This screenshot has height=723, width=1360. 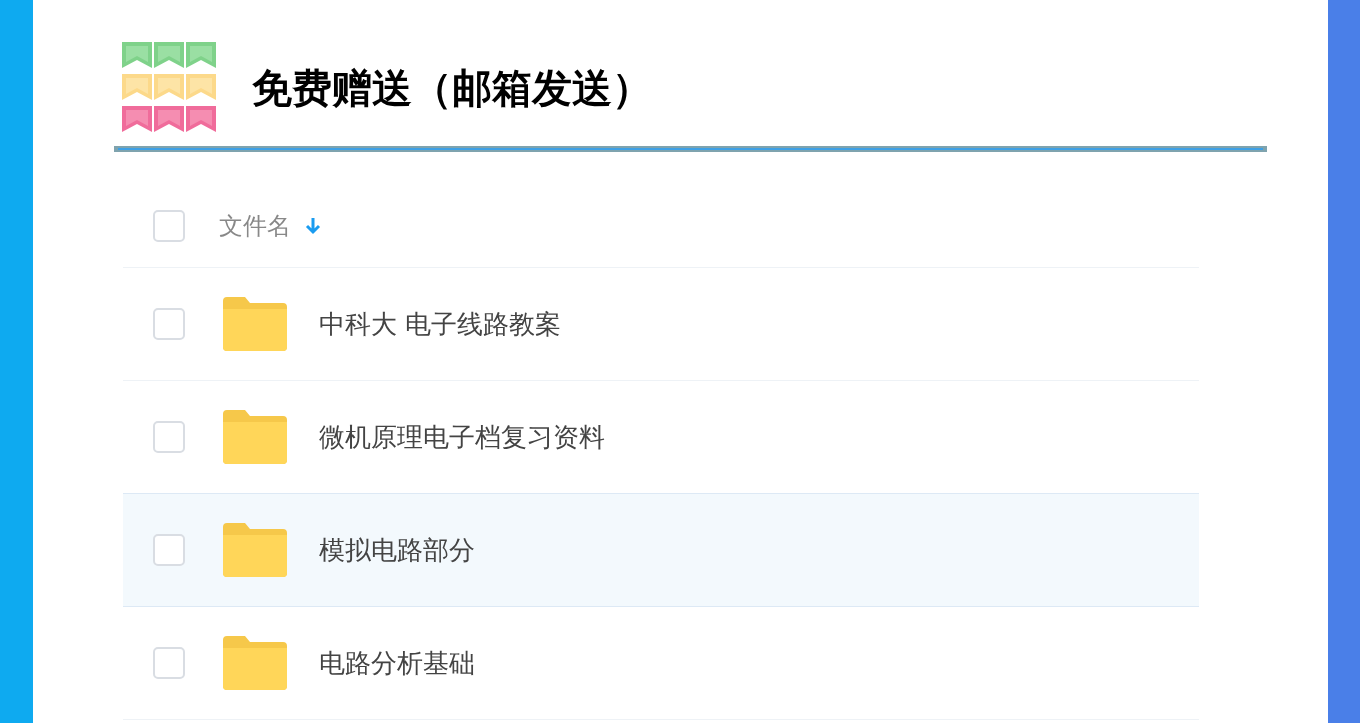 What do you see at coordinates (169, 226) in the screenshot?
I see `select-all-checkbox` at bounding box center [169, 226].